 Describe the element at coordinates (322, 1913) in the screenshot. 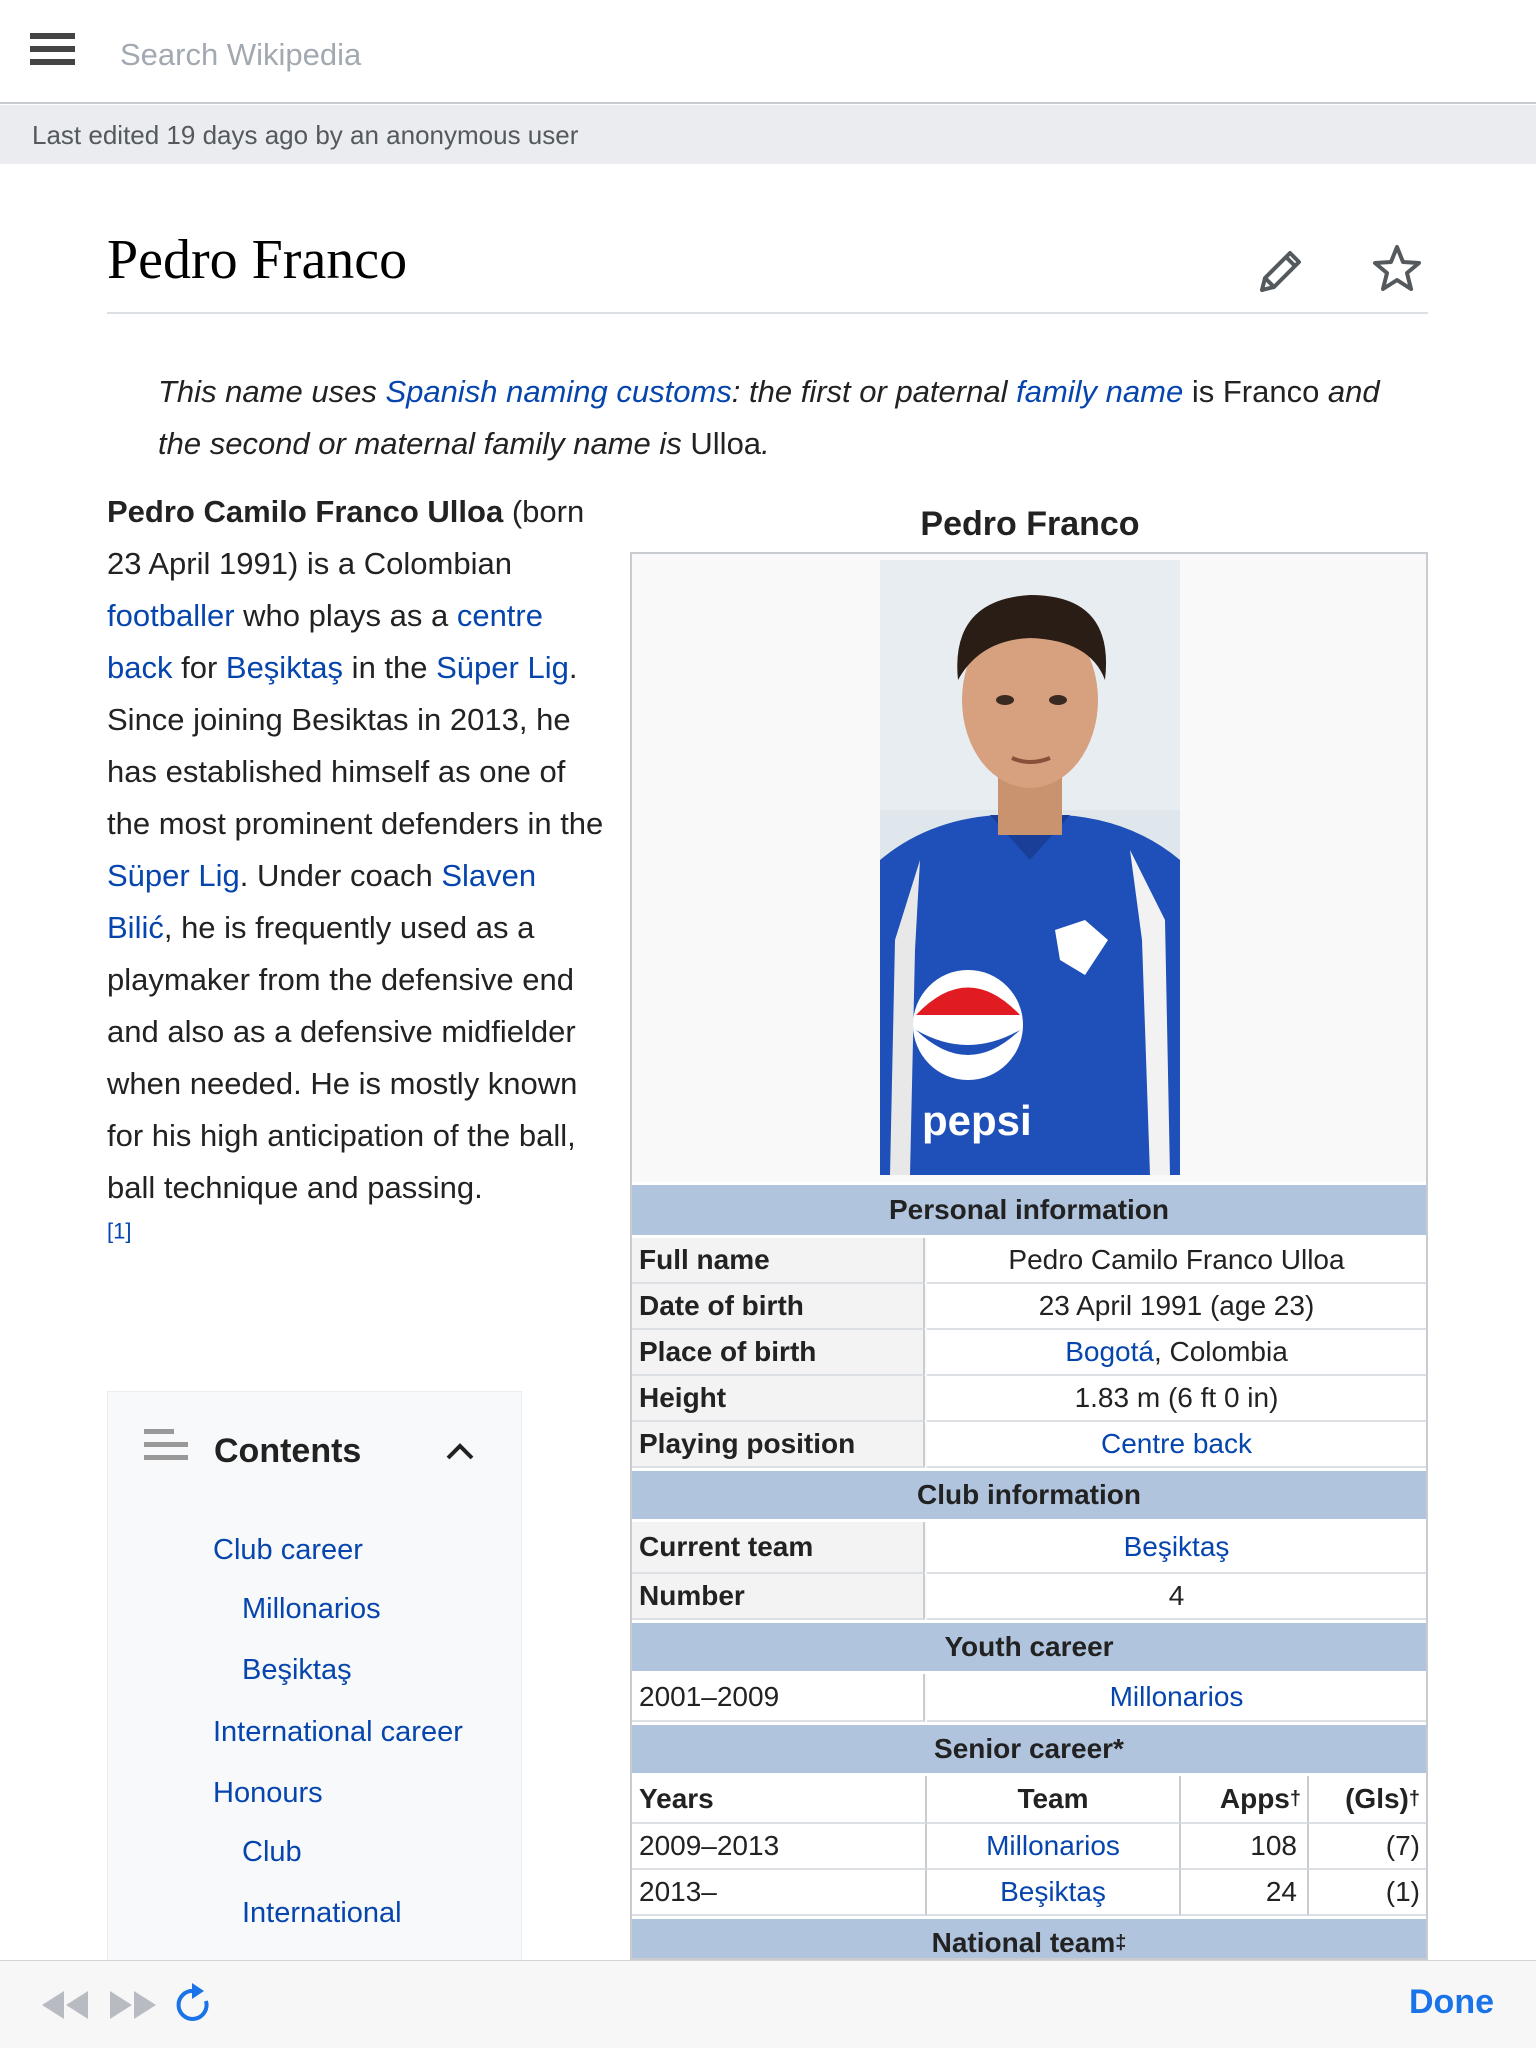

I see `toc-item-international: International` at that location.